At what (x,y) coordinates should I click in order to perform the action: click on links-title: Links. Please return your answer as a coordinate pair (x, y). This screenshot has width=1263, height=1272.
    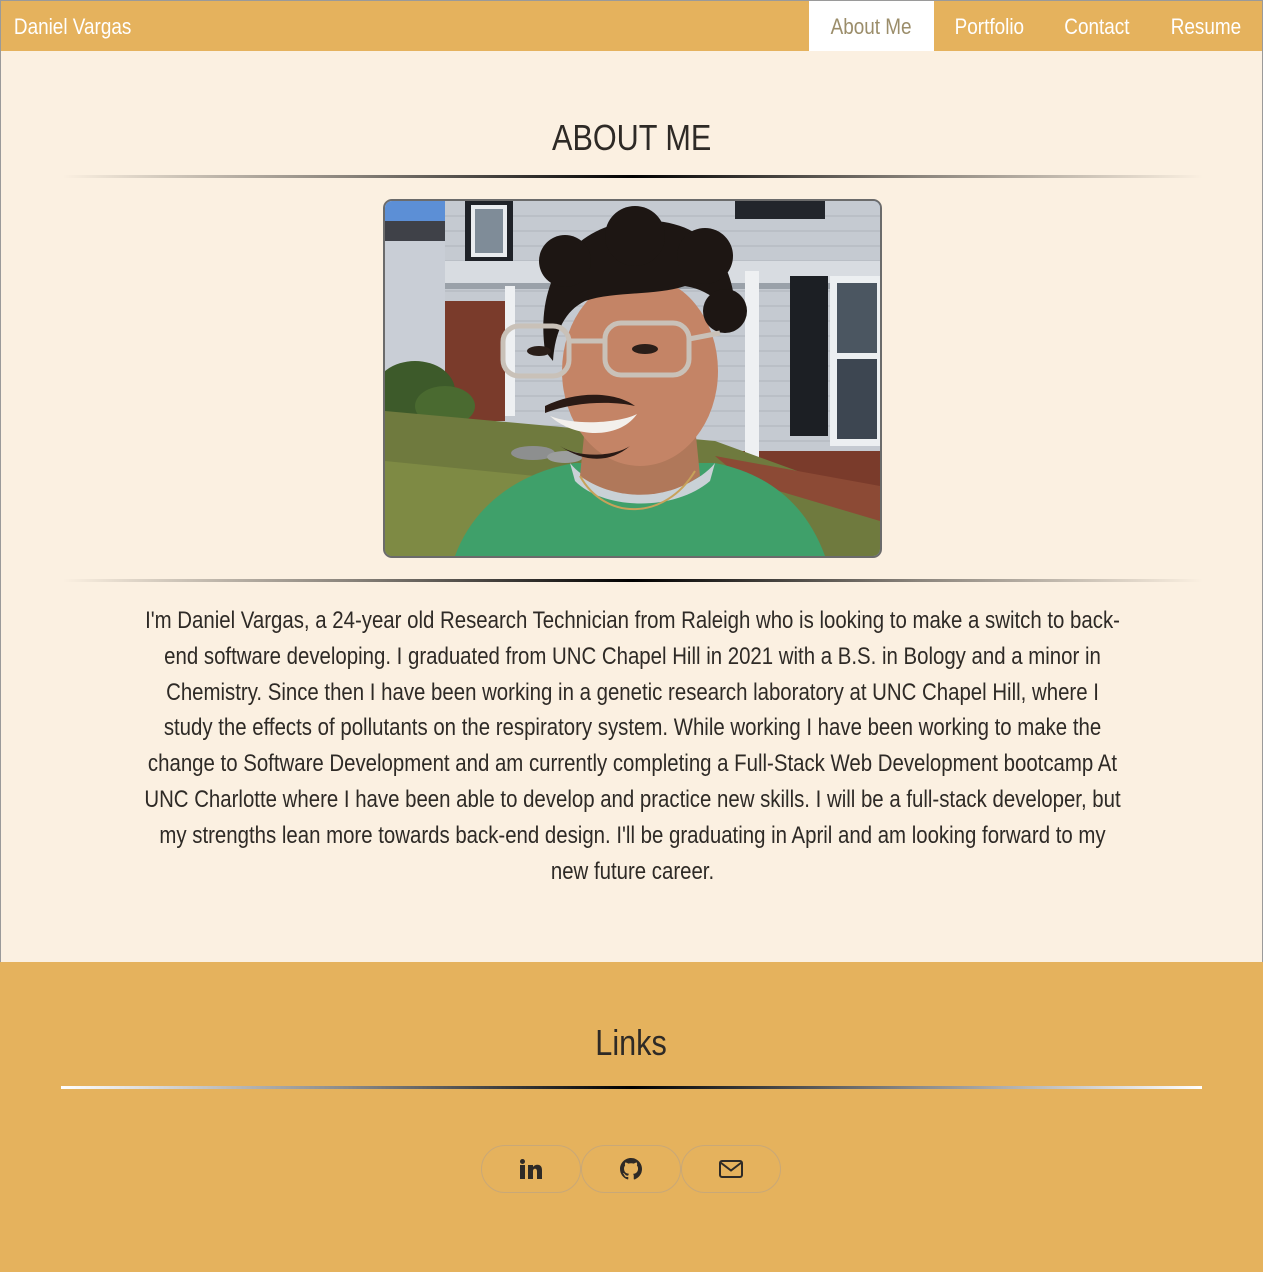
    Looking at the image, I should click on (631, 1042).